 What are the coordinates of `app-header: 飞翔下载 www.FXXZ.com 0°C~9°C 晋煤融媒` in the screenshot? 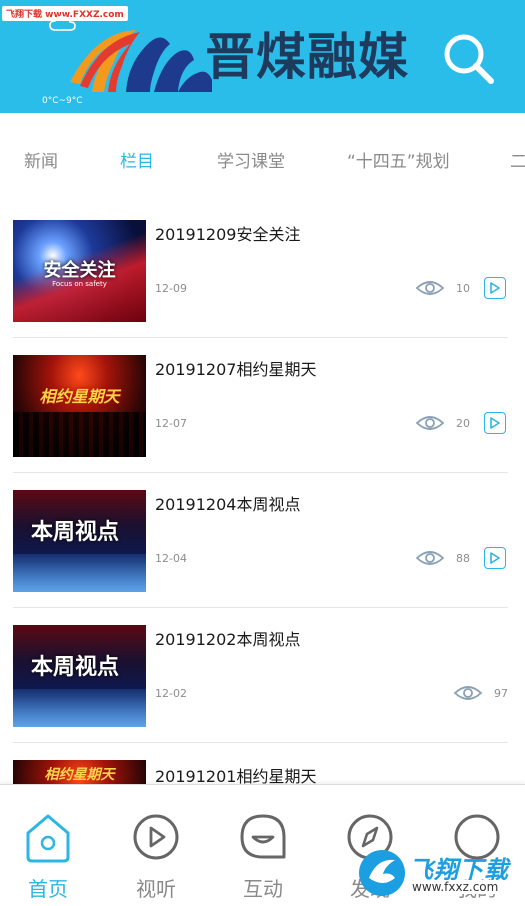 It's located at (262, 56).